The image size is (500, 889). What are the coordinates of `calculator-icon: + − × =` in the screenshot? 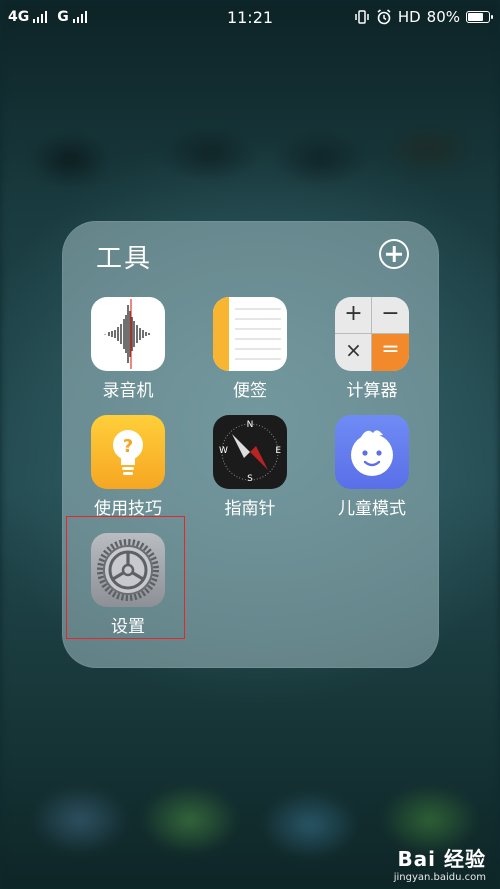 It's located at (372, 334).